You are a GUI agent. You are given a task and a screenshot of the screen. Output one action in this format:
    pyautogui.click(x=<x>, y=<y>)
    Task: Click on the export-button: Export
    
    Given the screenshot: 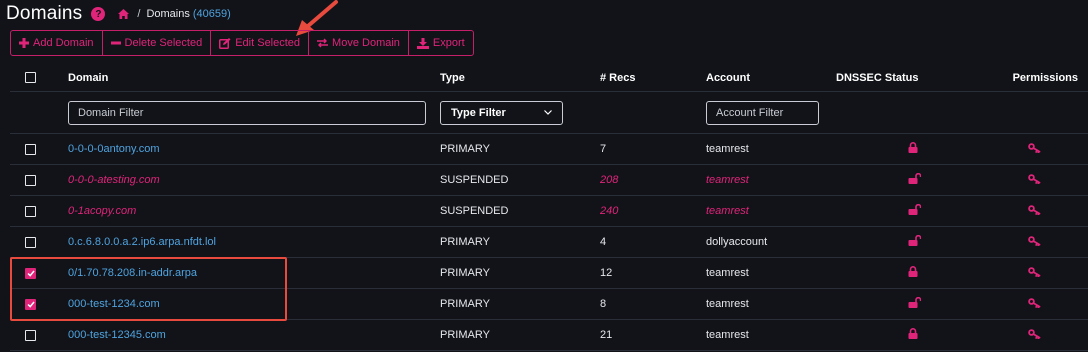 What is the action you would take?
    pyautogui.click(x=441, y=43)
    